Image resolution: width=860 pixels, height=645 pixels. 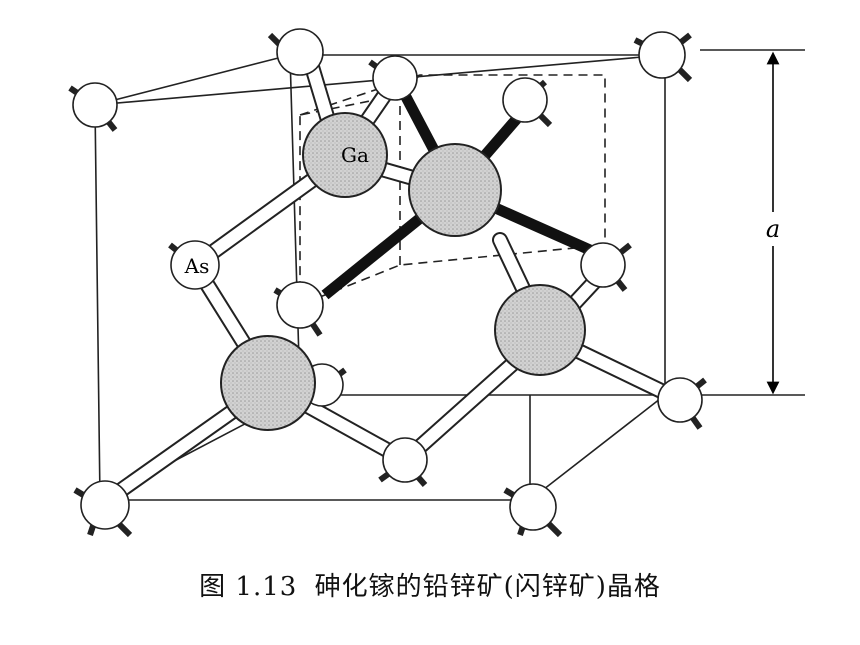 I want to click on caption-number: 图 1.13, so click(x=248, y=587).